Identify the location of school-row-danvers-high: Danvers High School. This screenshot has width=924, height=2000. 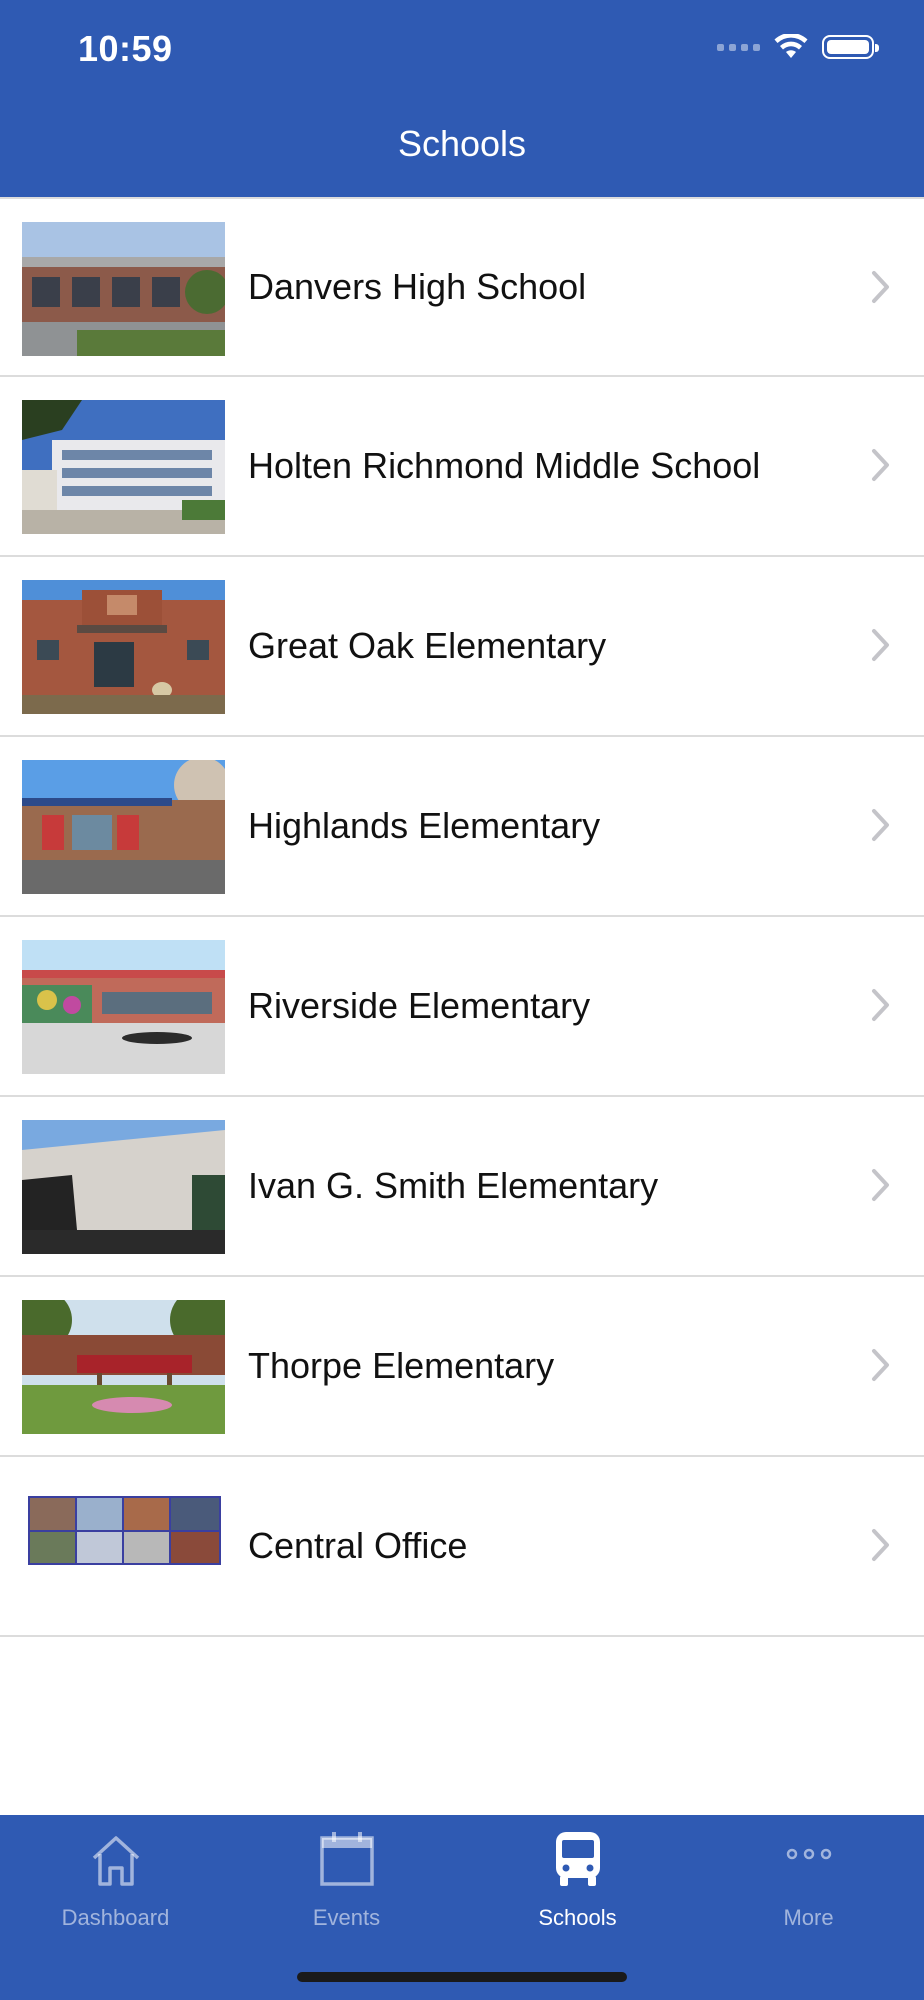
(462, 287).